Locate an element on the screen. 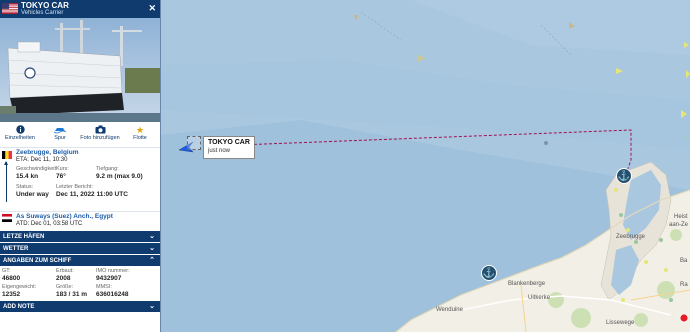  status-field: Status: Under way is located at coordinates (32, 191).